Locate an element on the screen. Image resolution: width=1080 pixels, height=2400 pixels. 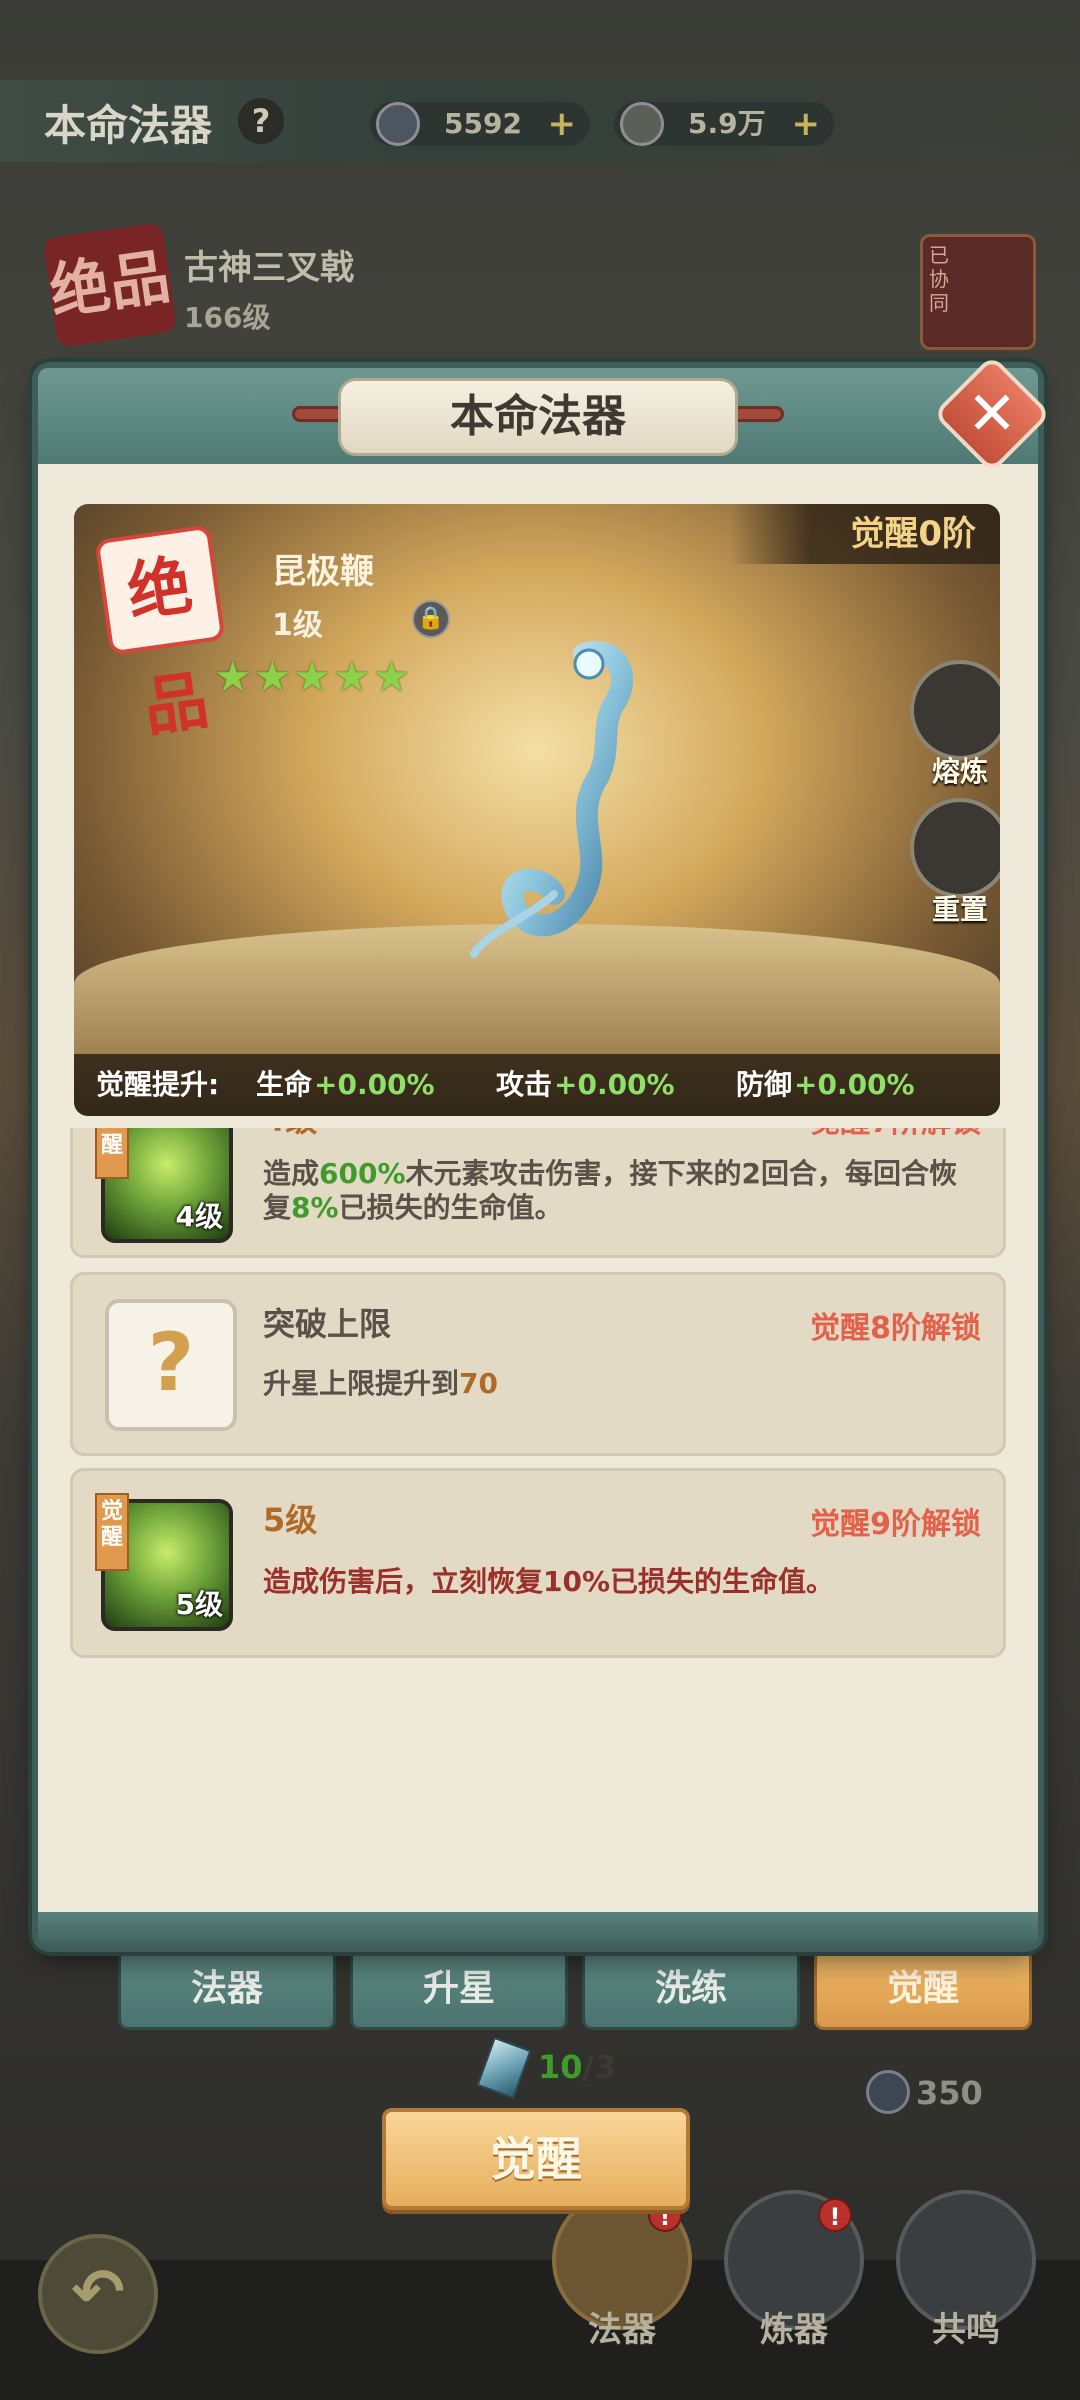
limit-description: 升星上限提升到70 is located at coordinates (380, 1383).